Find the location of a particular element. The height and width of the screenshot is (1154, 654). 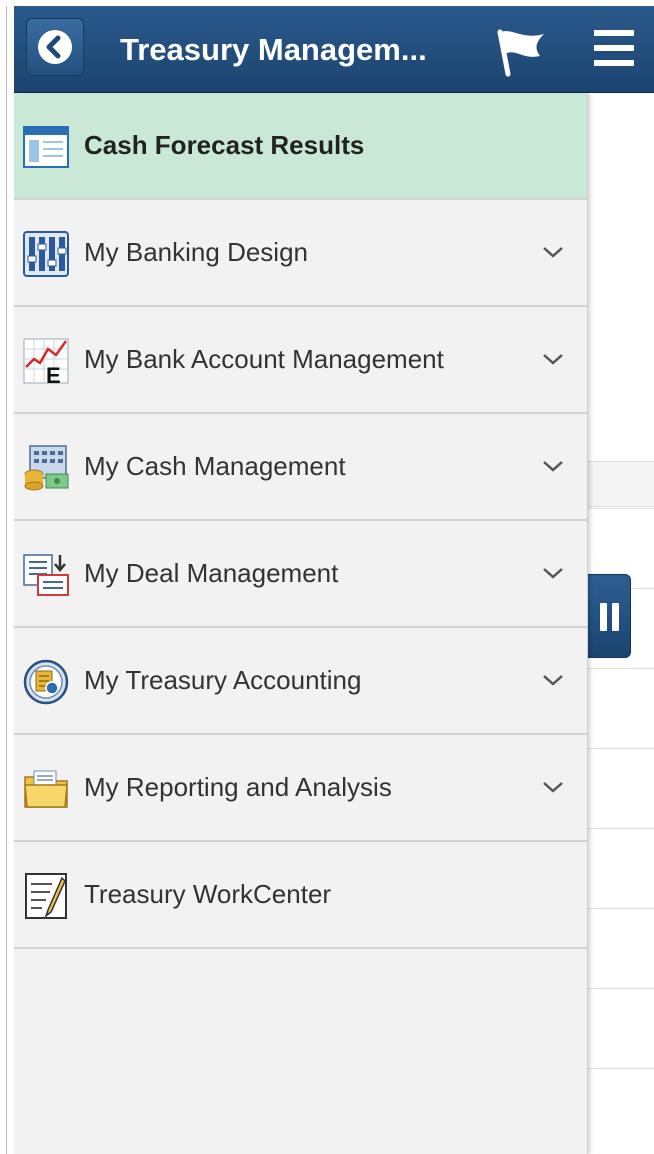

cash-calculator-icon is located at coordinates (46, 468).